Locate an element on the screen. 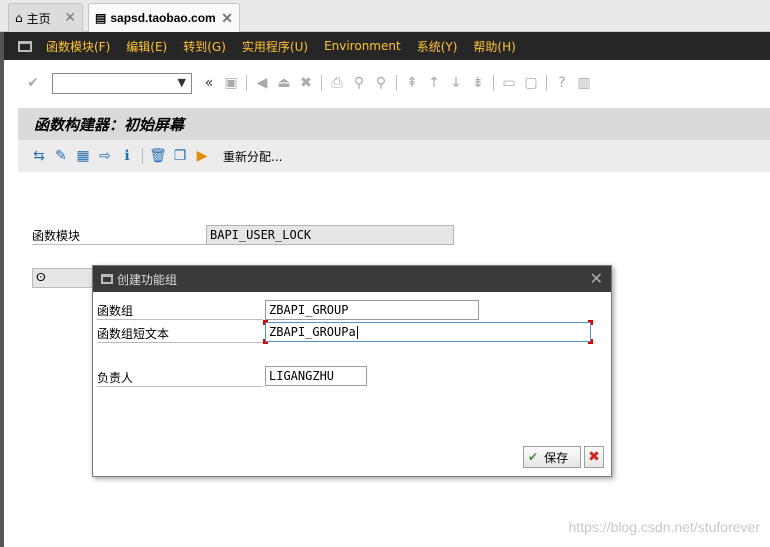 The image size is (770, 547). collapse-icon: « is located at coordinates (209, 83).